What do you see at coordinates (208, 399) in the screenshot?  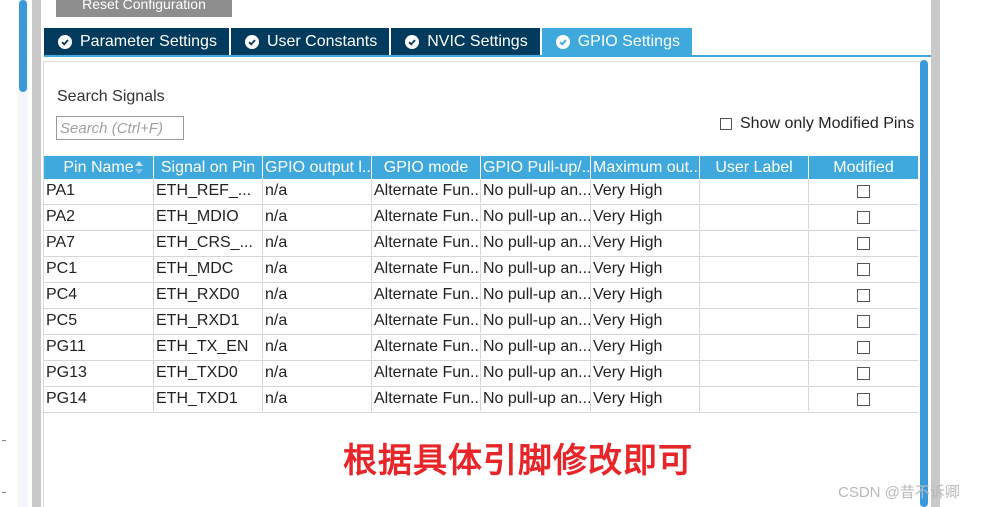 I see `table-cell: ETH_TXD1` at bounding box center [208, 399].